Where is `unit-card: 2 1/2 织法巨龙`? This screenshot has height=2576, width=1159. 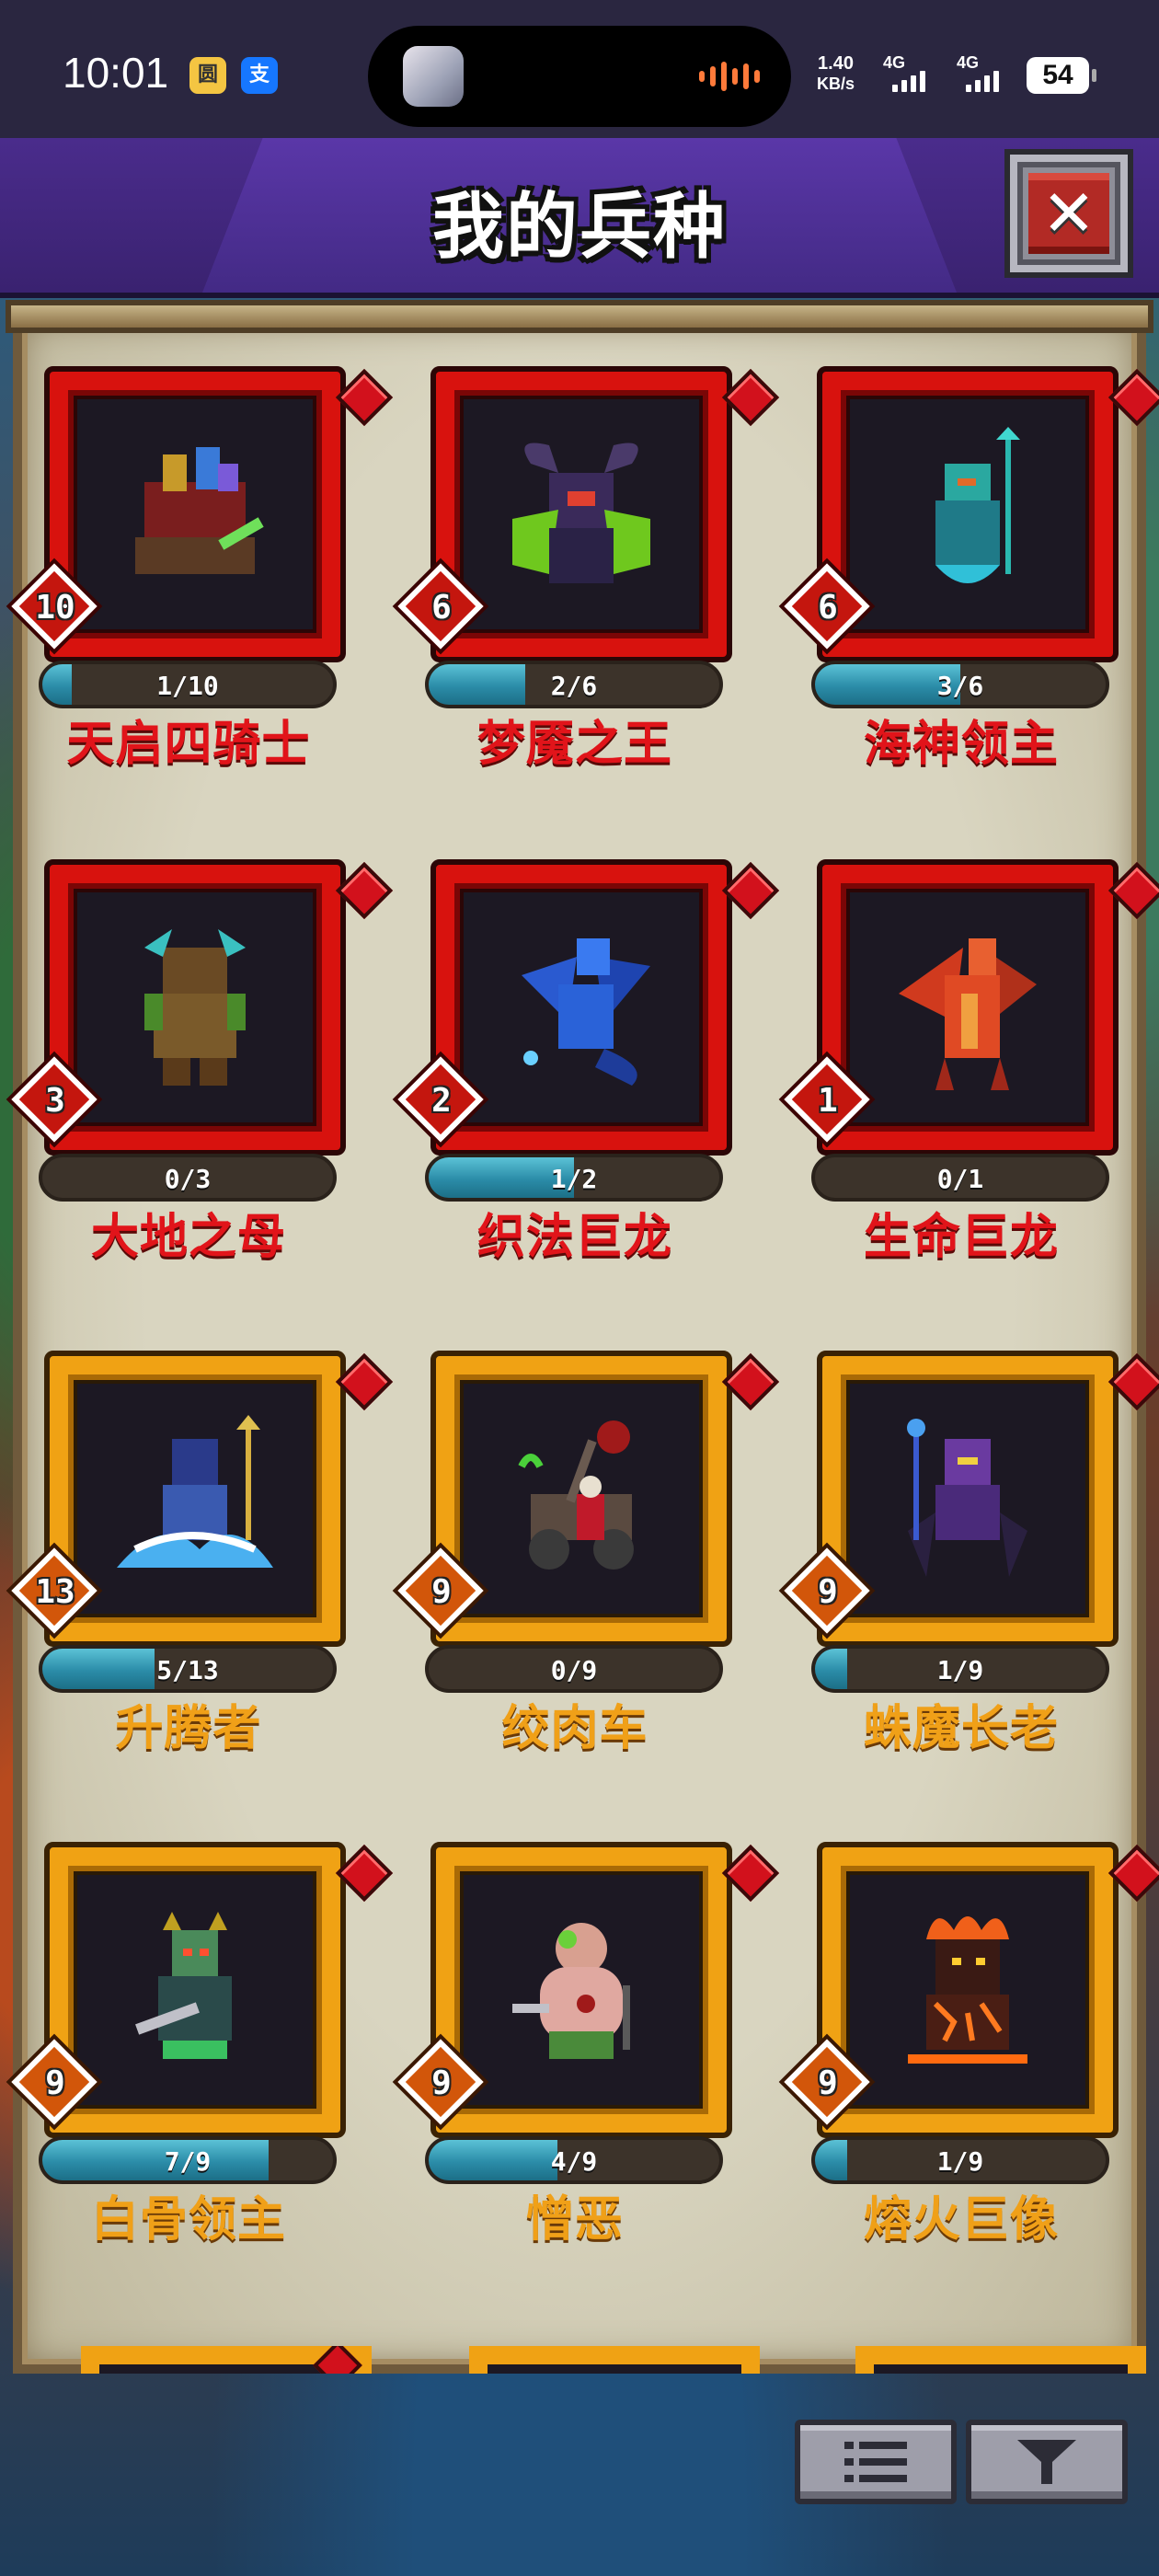
unit-card: 2 1/2 织法巨龙 is located at coordinates (583, 1063).